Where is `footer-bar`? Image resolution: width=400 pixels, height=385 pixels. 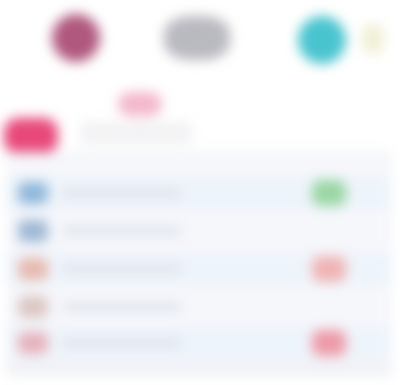 footer-bar is located at coordinates (199, 369).